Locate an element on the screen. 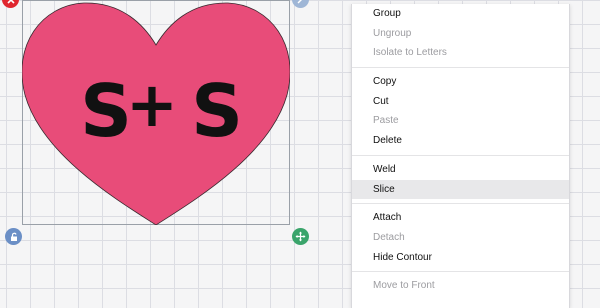  menu-item-isolate-to-letters: Isolate to Letters is located at coordinates (460, 53).